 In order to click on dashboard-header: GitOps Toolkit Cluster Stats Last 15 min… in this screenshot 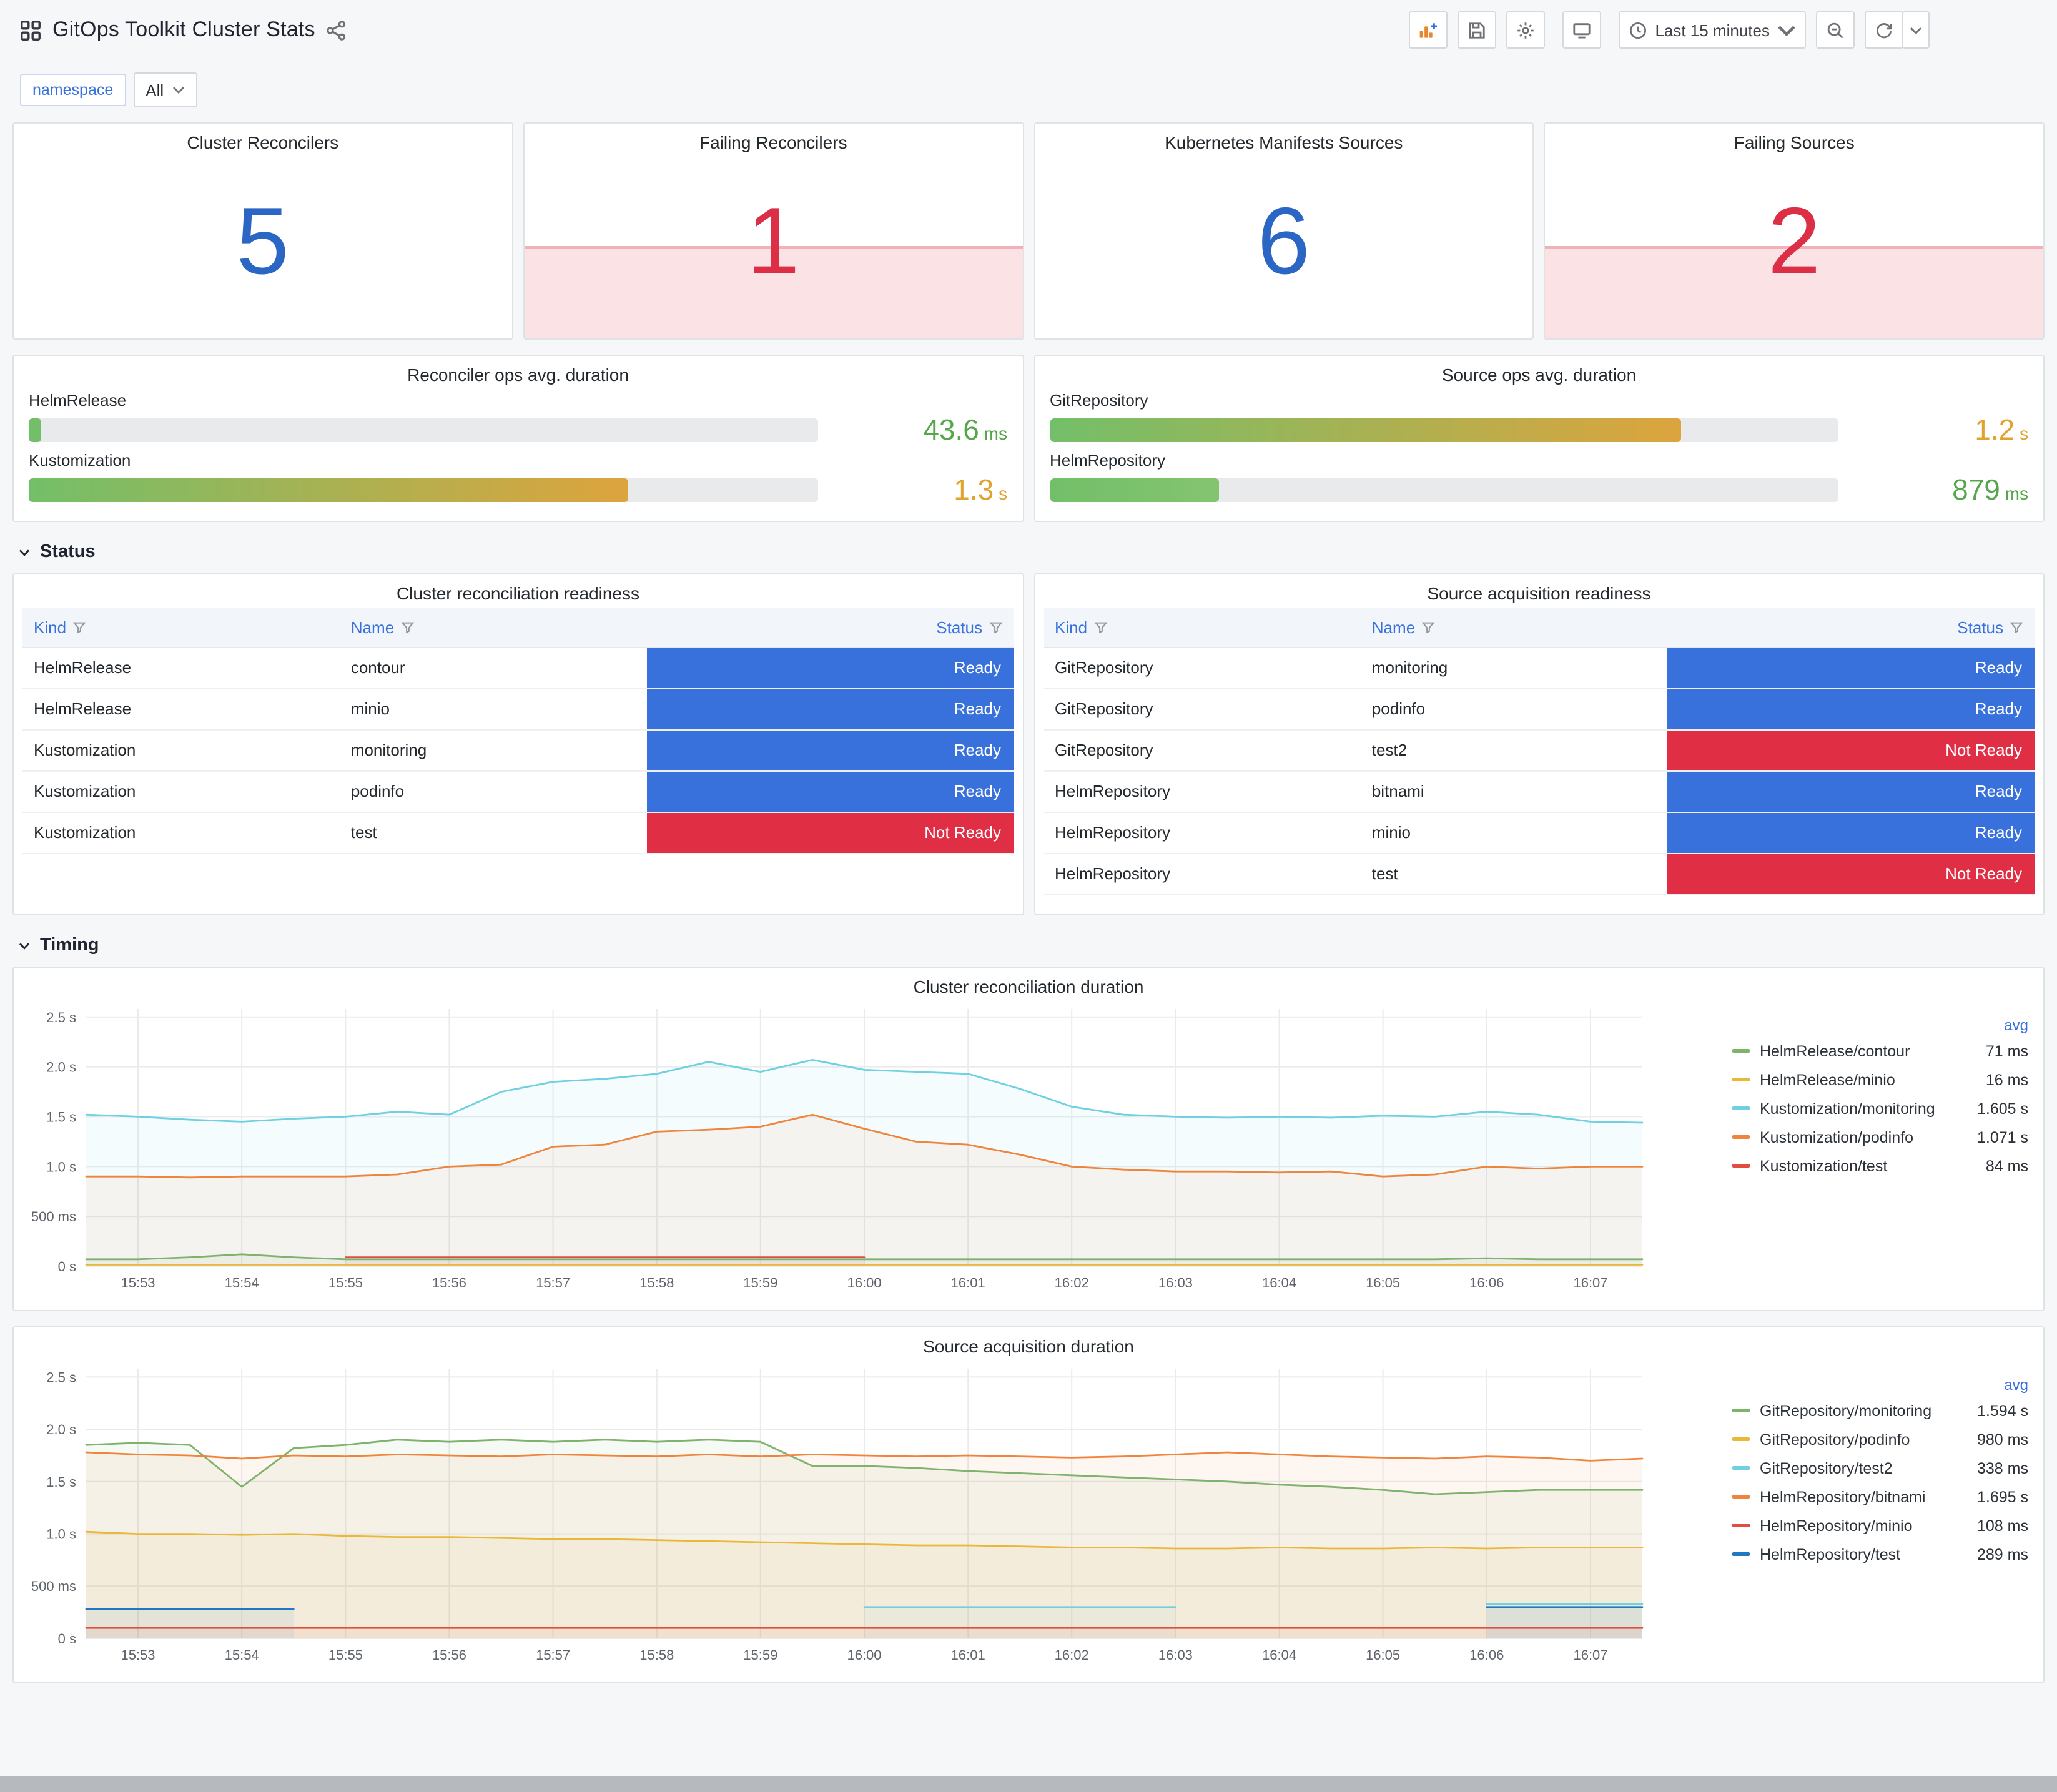, I will do `click(1028, 30)`.